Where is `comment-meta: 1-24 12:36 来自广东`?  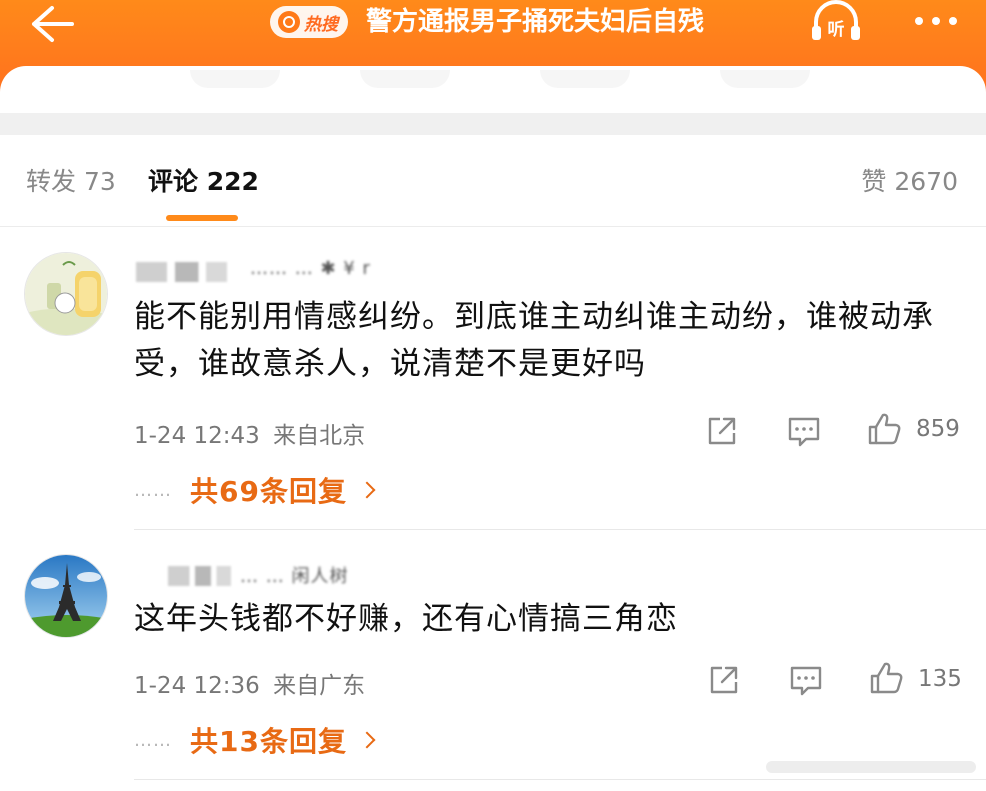 comment-meta: 1-24 12:36 来自广东 is located at coordinates (249, 683).